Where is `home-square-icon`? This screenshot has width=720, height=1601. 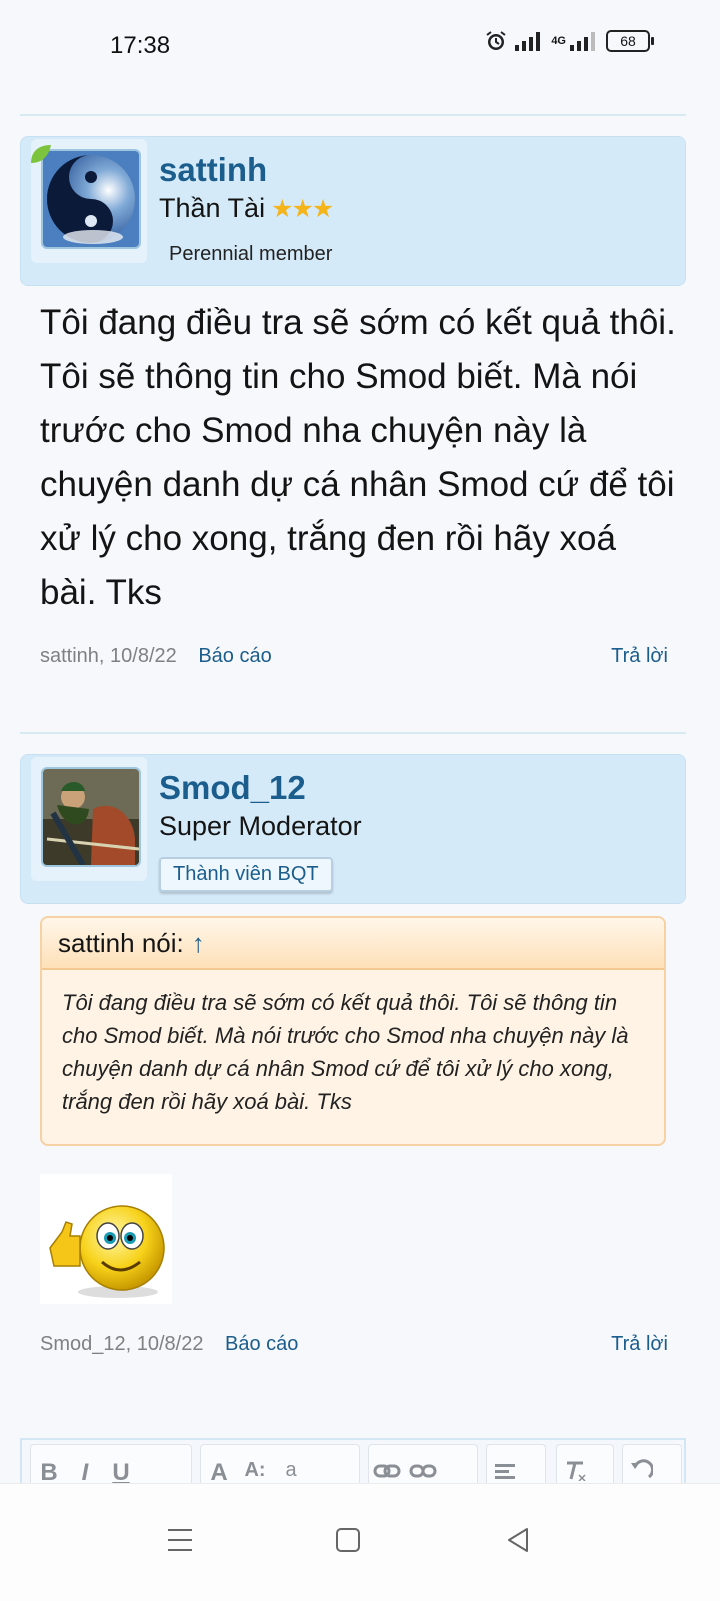
home-square-icon is located at coordinates (348, 1540).